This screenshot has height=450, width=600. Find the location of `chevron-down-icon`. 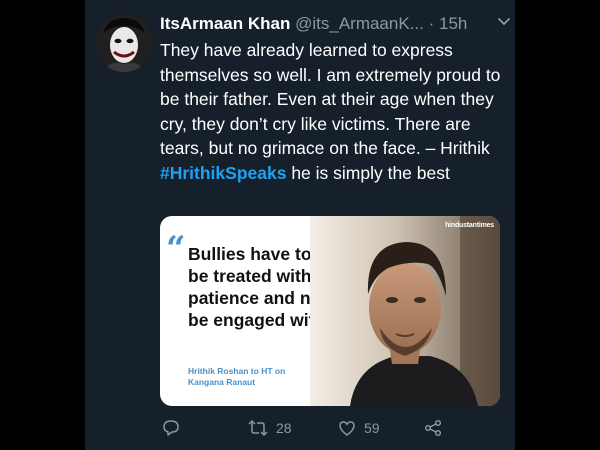

chevron-down-icon is located at coordinates (504, 21).